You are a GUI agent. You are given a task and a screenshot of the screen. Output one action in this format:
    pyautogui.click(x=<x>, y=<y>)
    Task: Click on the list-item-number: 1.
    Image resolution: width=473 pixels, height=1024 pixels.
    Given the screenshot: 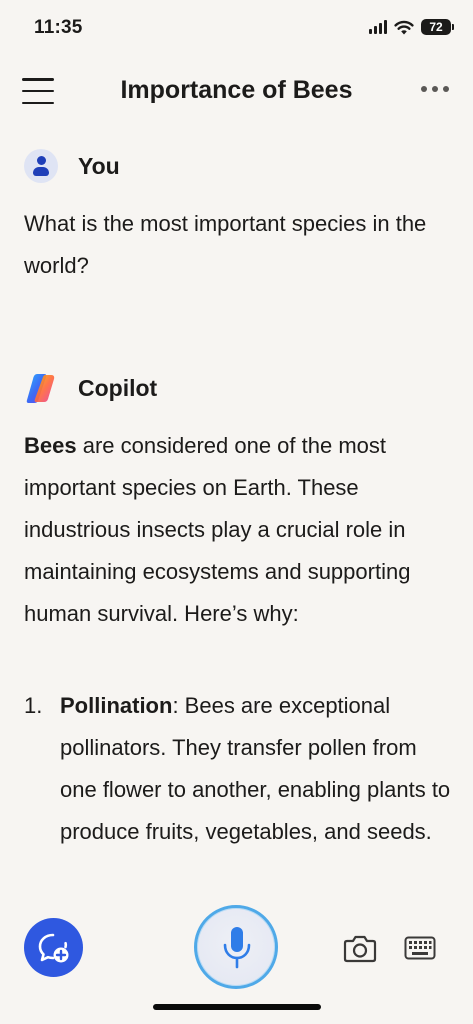 What is the action you would take?
    pyautogui.click(x=33, y=705)
    